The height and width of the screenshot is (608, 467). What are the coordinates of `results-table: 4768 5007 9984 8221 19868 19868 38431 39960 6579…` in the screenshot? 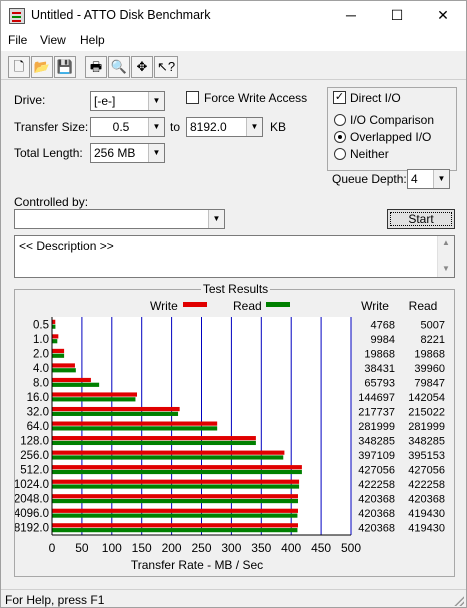 It's located at (401, 426).